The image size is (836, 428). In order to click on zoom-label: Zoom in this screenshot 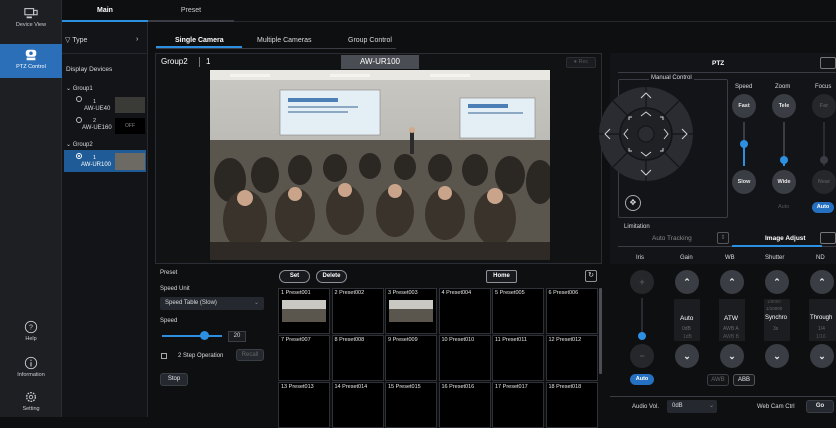, I will do `click(783, 87)`.